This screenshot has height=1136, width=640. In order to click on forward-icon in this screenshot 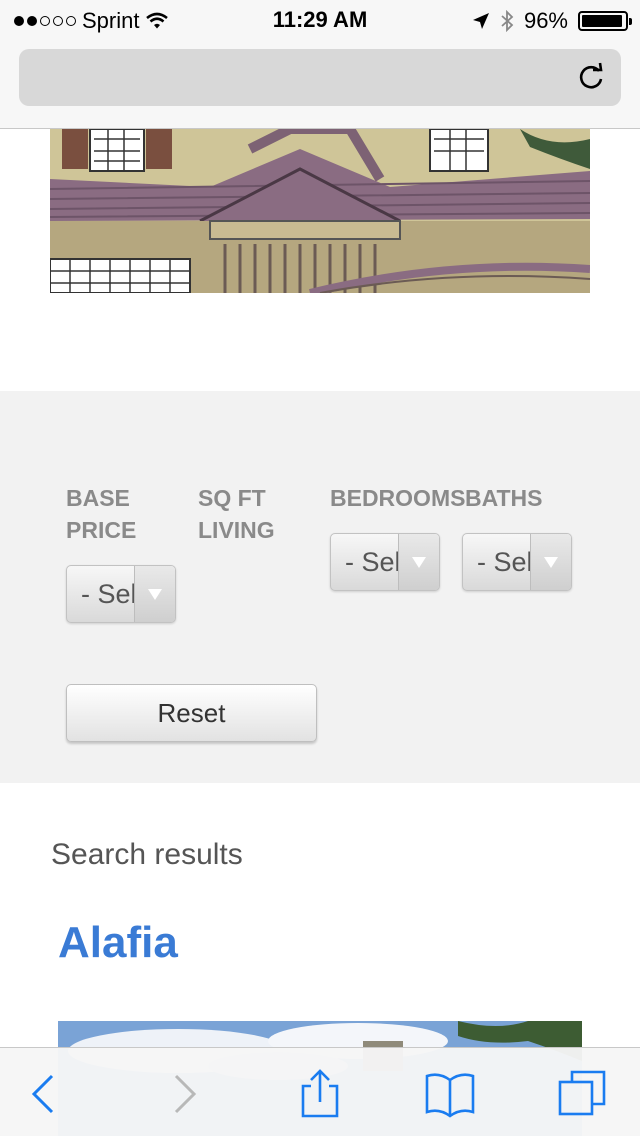, I will do `click(185, 1093)`.